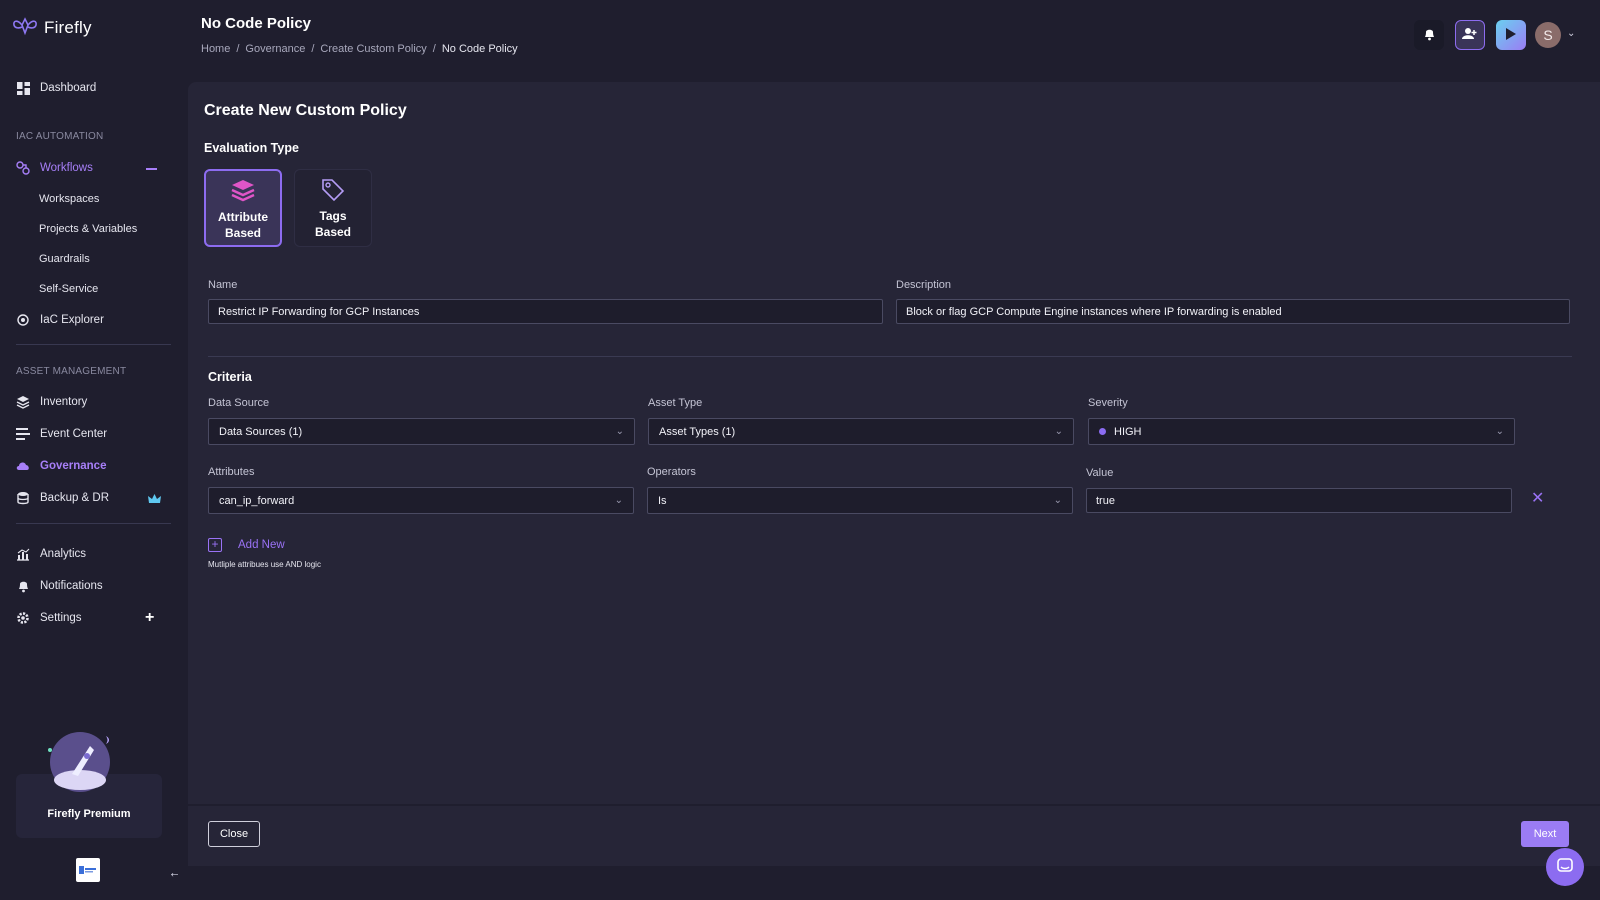 This screenshot has height=900, width=1600. Describe the element at coordinates (91, 320) in the screenshot. I see `nav-iac-explorer: IaC Explorer` at that location.